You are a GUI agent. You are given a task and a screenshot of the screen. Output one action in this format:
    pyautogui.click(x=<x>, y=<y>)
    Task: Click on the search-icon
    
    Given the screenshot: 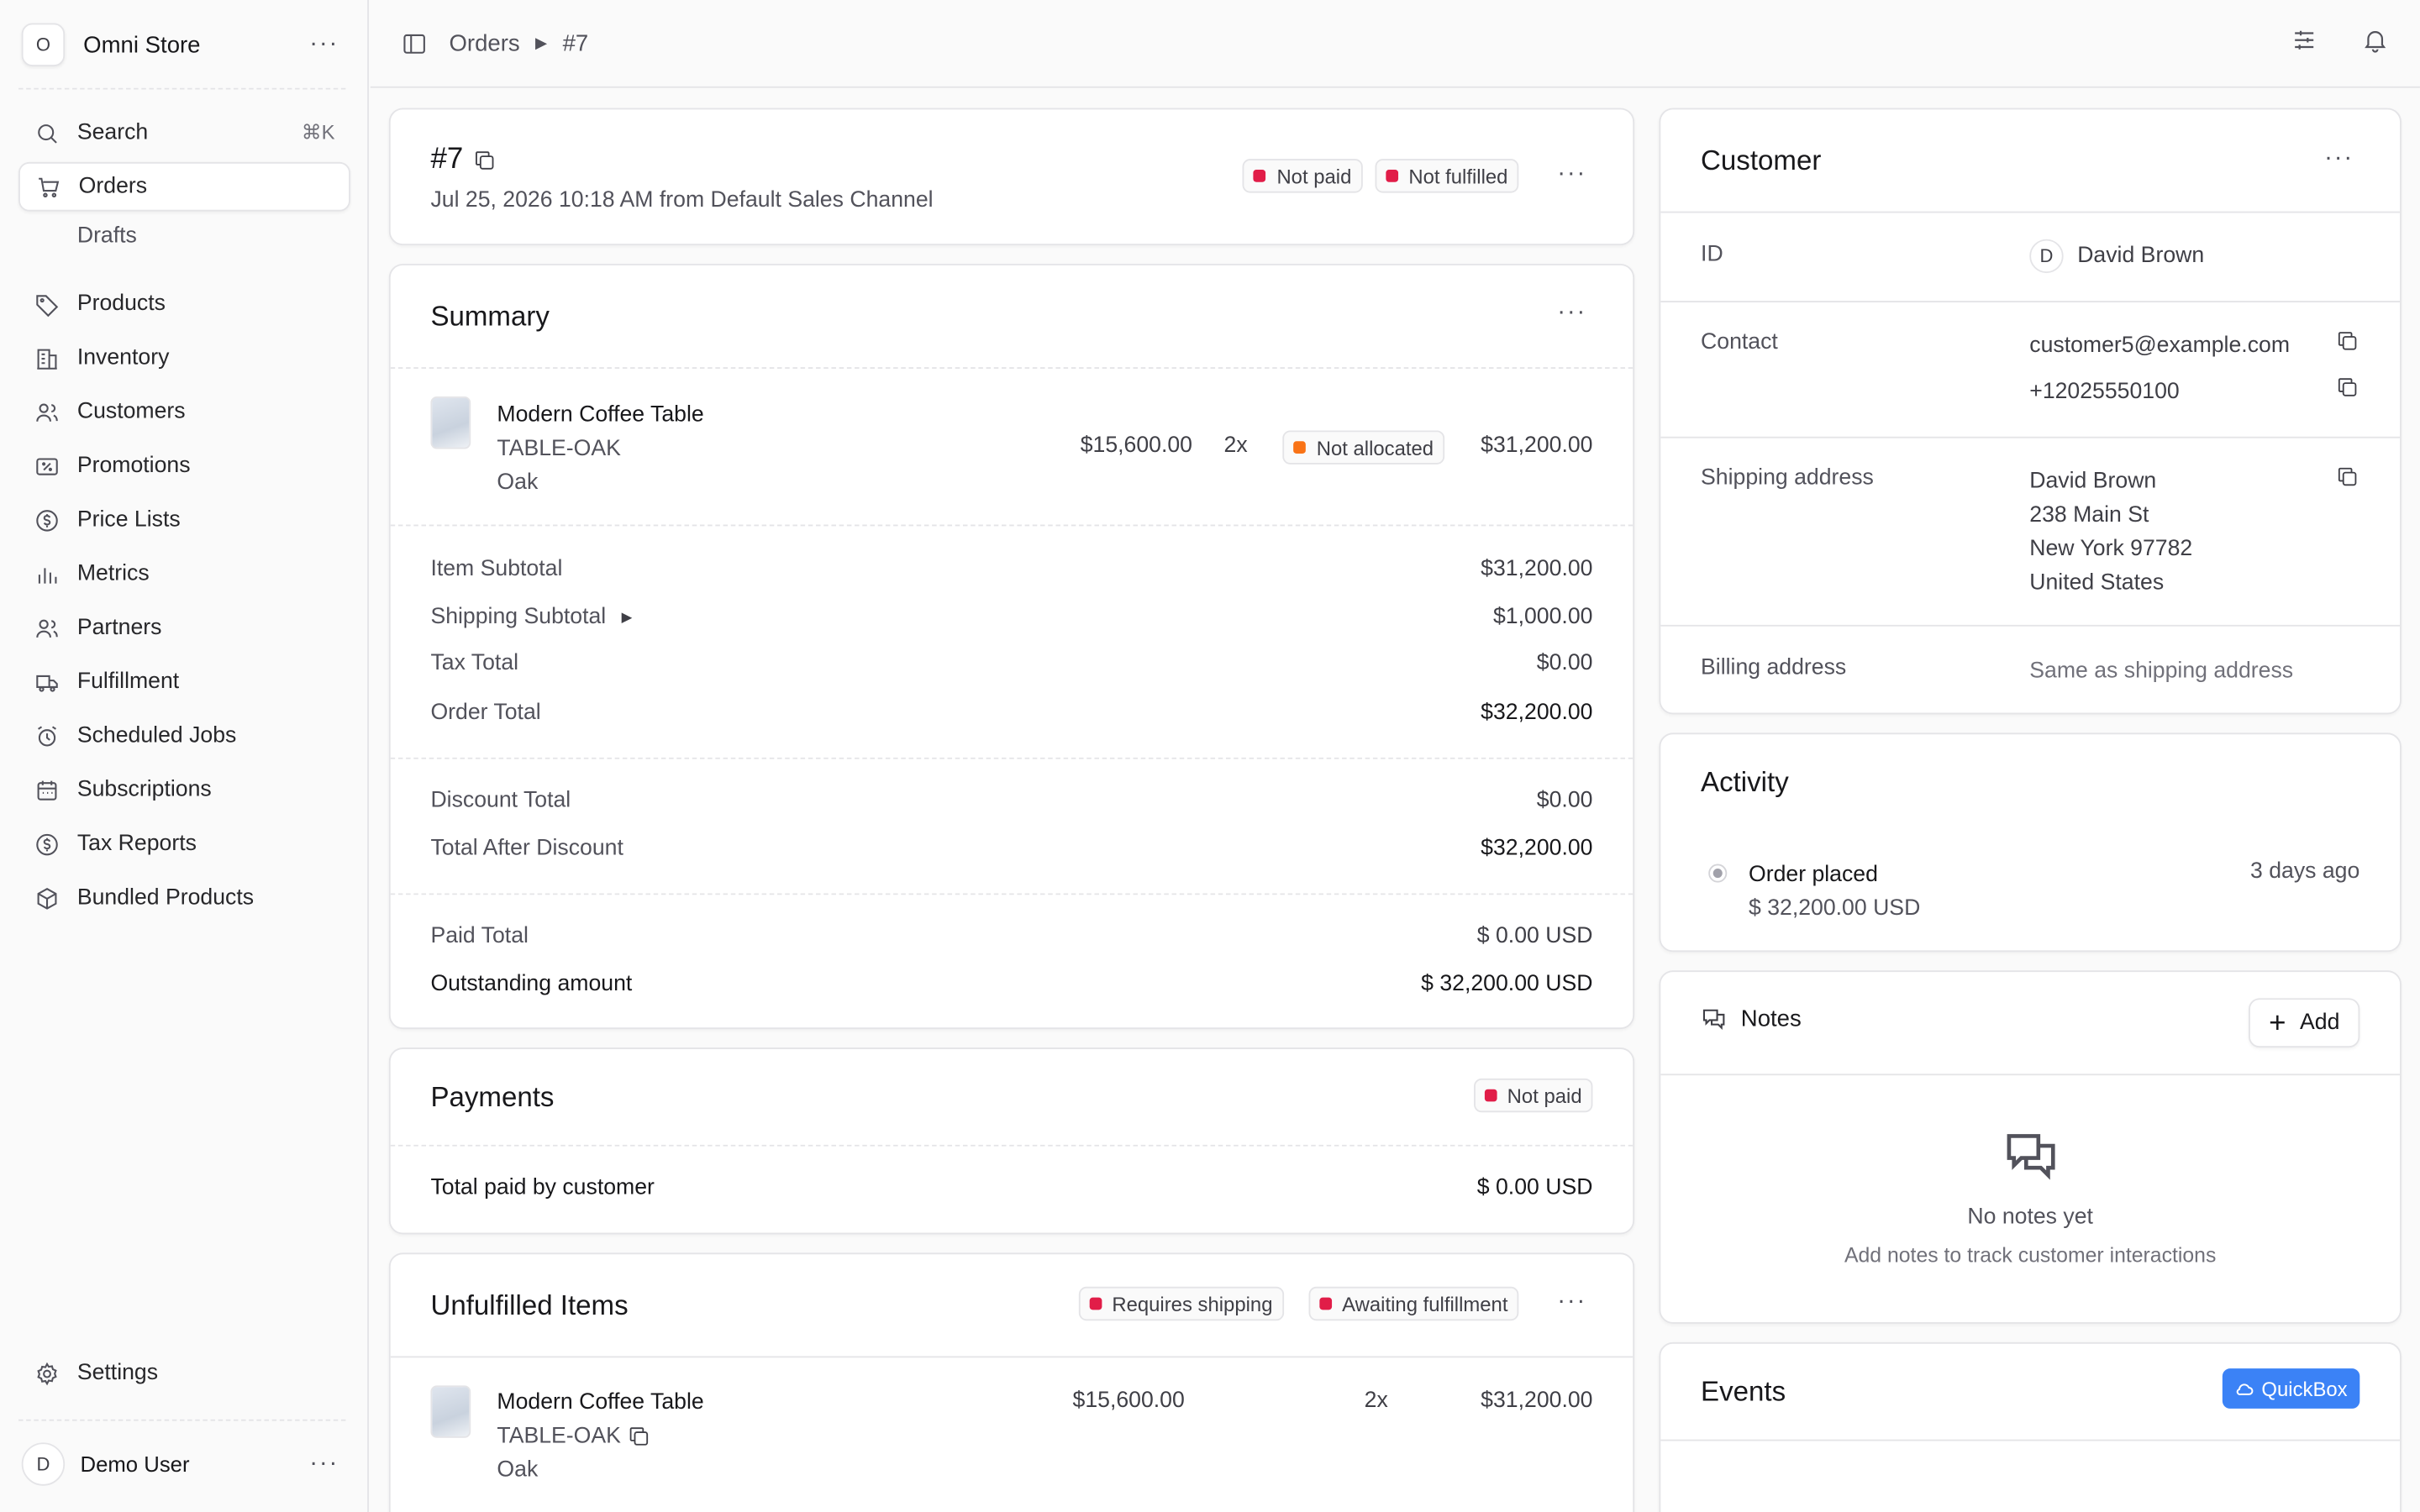 What is the action you would take?
    pyautogui.click(x=46, y=133)
    